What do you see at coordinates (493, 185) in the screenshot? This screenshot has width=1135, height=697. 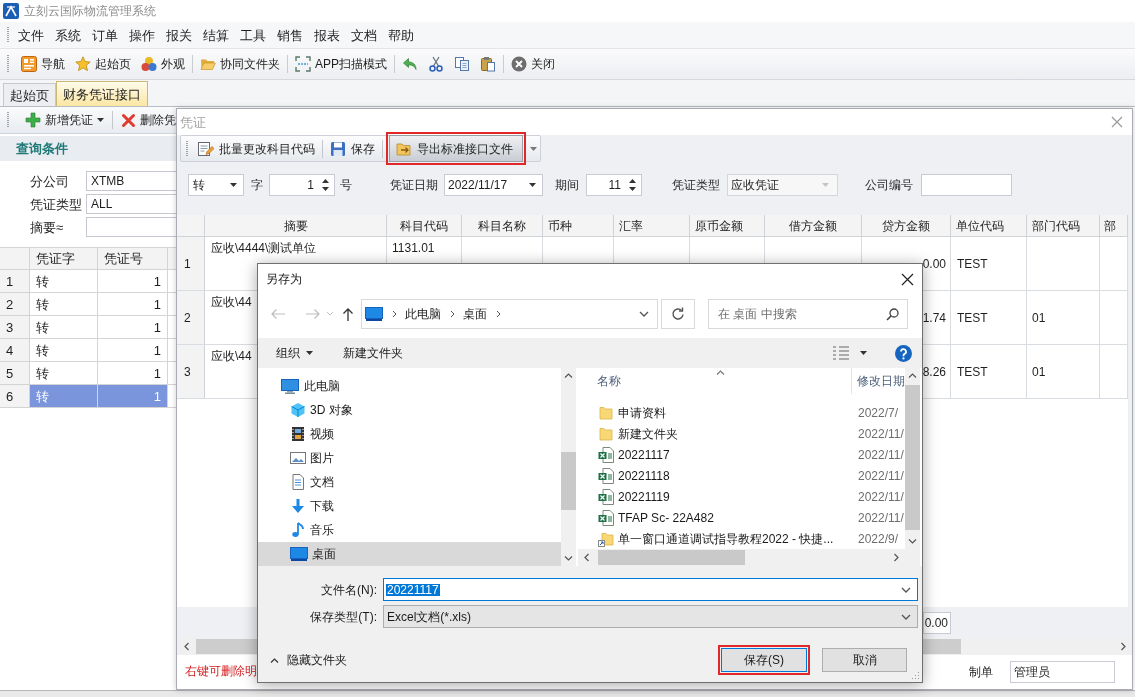 I see `date-picker: 2022/11/17` at bounding box center [493, 185].